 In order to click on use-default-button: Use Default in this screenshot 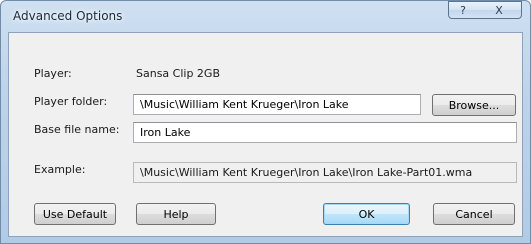, I will do `click(75, 214)`.